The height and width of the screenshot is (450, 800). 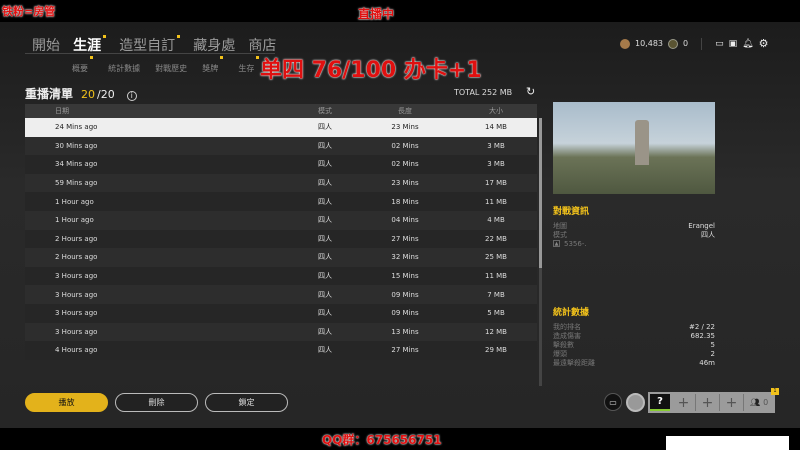 What do you see at coordinates (540, 193) in the screenshot?
I see `scrollbar-thumb` at bounding box center [540, 193].